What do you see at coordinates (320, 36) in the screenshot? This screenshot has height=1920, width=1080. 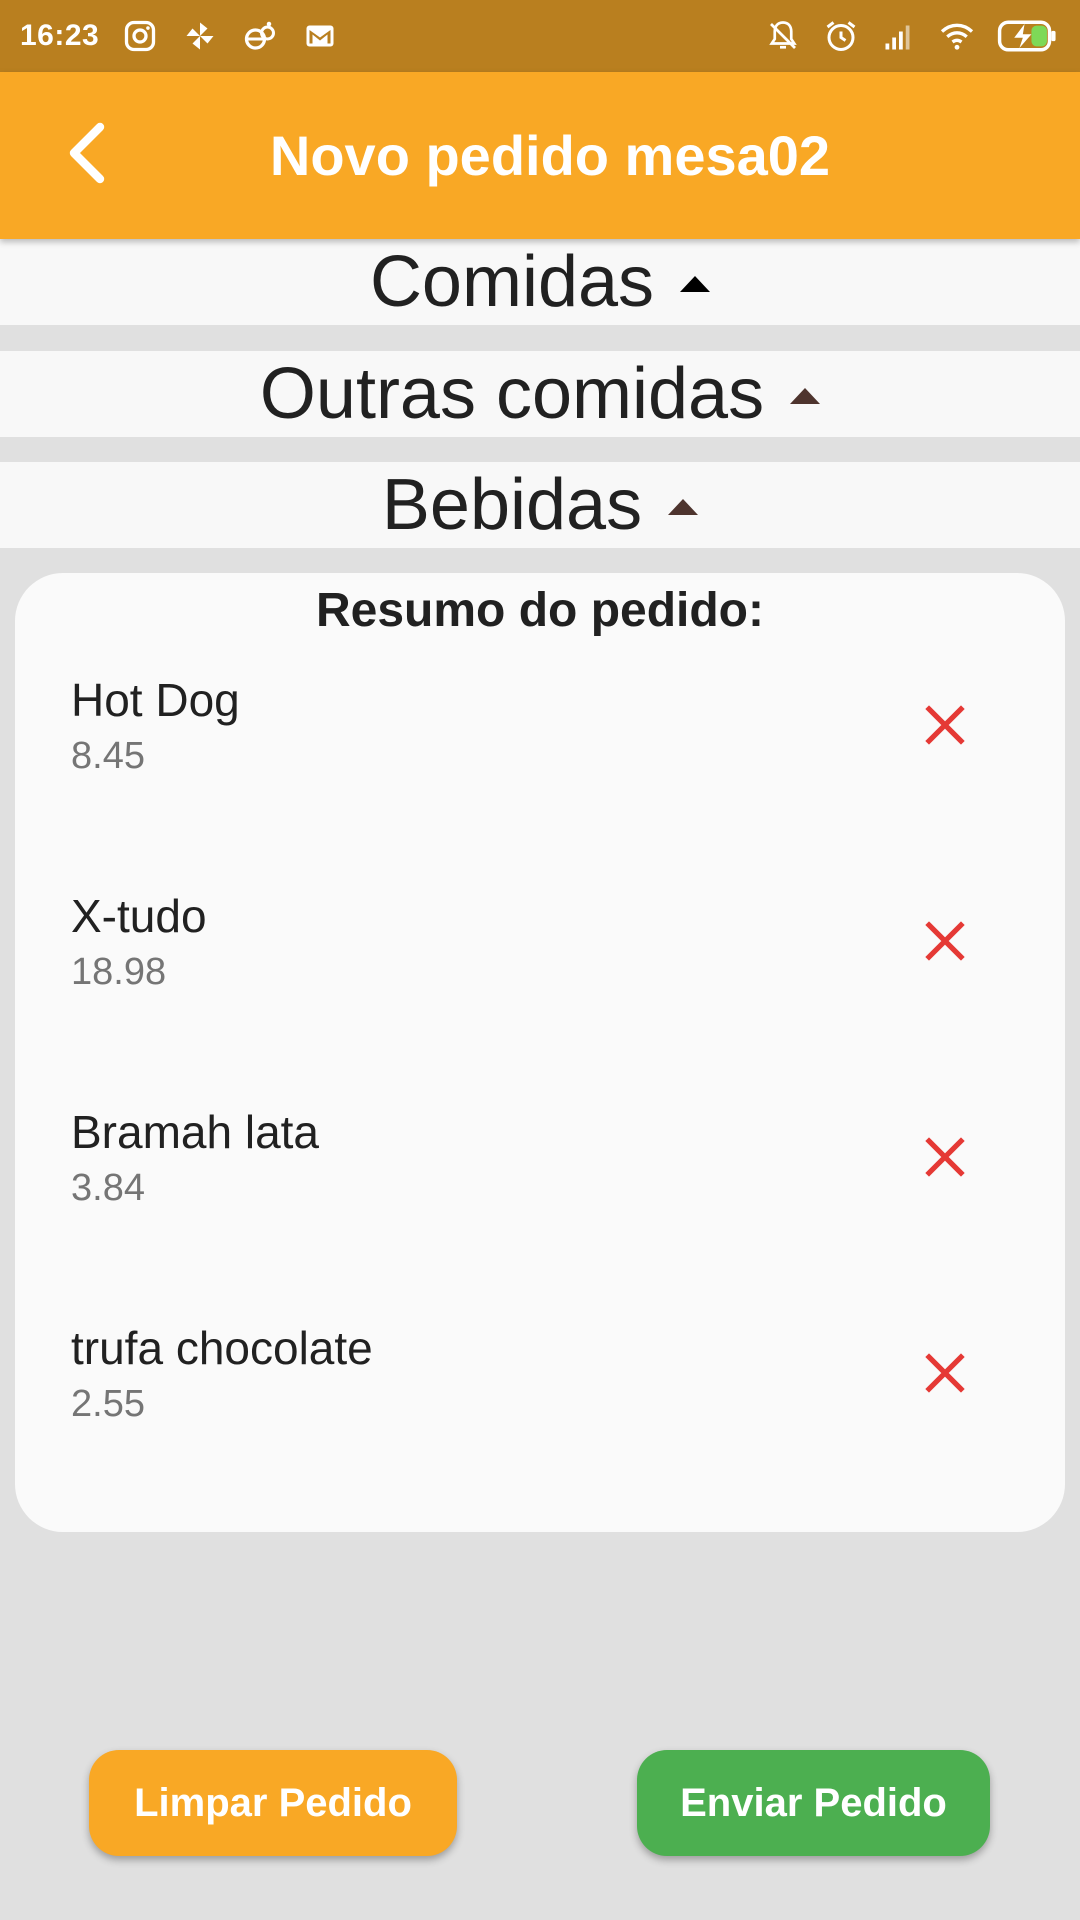 I see `gmail-icon` at bounding box center [320, 36].